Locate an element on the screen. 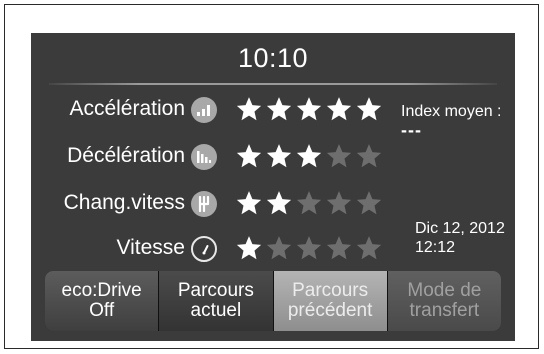 The width and height of the screenshot is (544, 354). date-text: Dic 12, 2012 is located at coordinates (460, 228).